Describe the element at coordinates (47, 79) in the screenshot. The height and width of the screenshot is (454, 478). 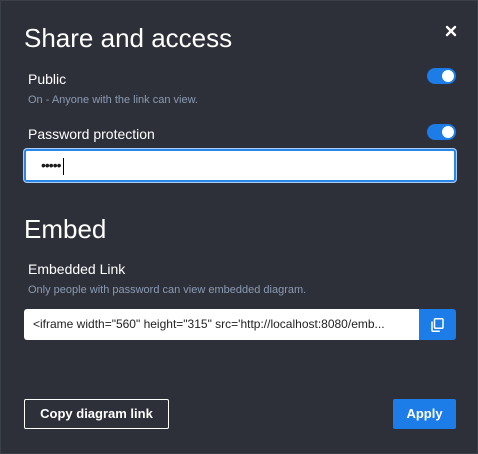
I see `public-label: Public` at that location.